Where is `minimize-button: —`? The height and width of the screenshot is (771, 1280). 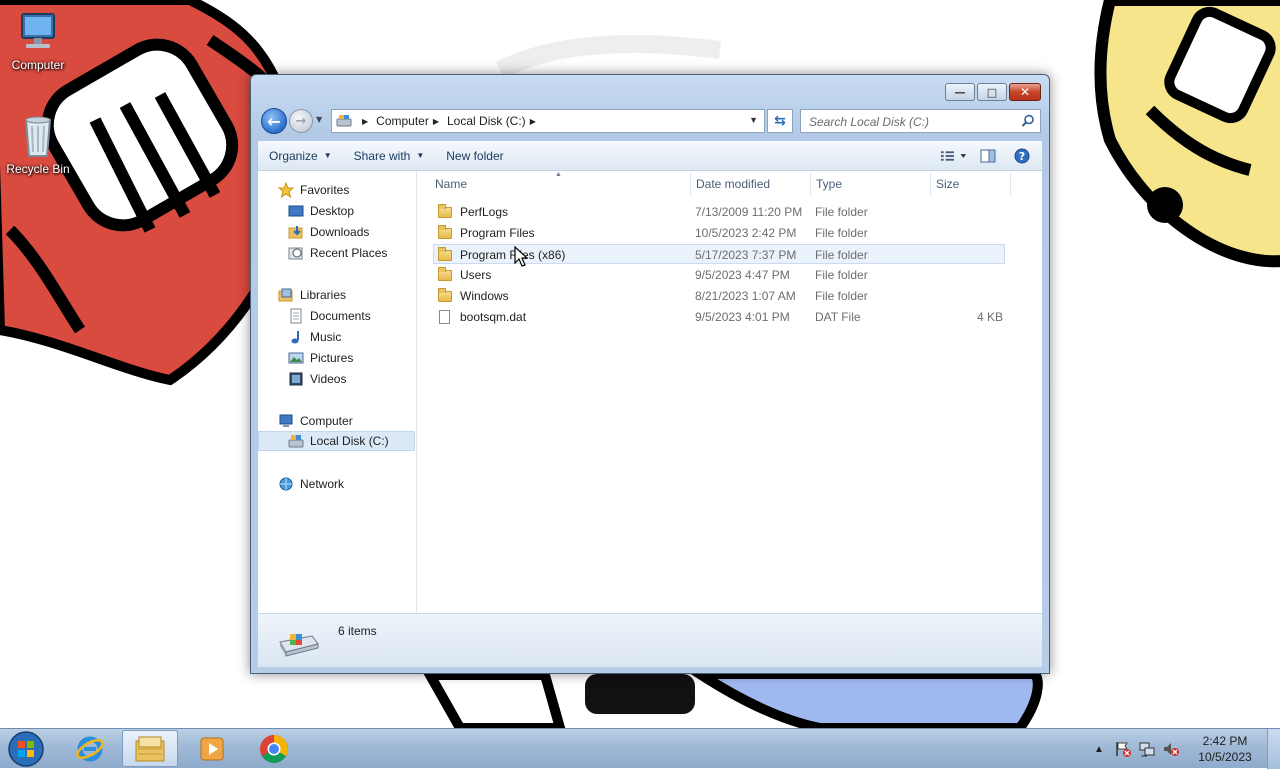
minimize-button: — is located at coordinates (960, 92).